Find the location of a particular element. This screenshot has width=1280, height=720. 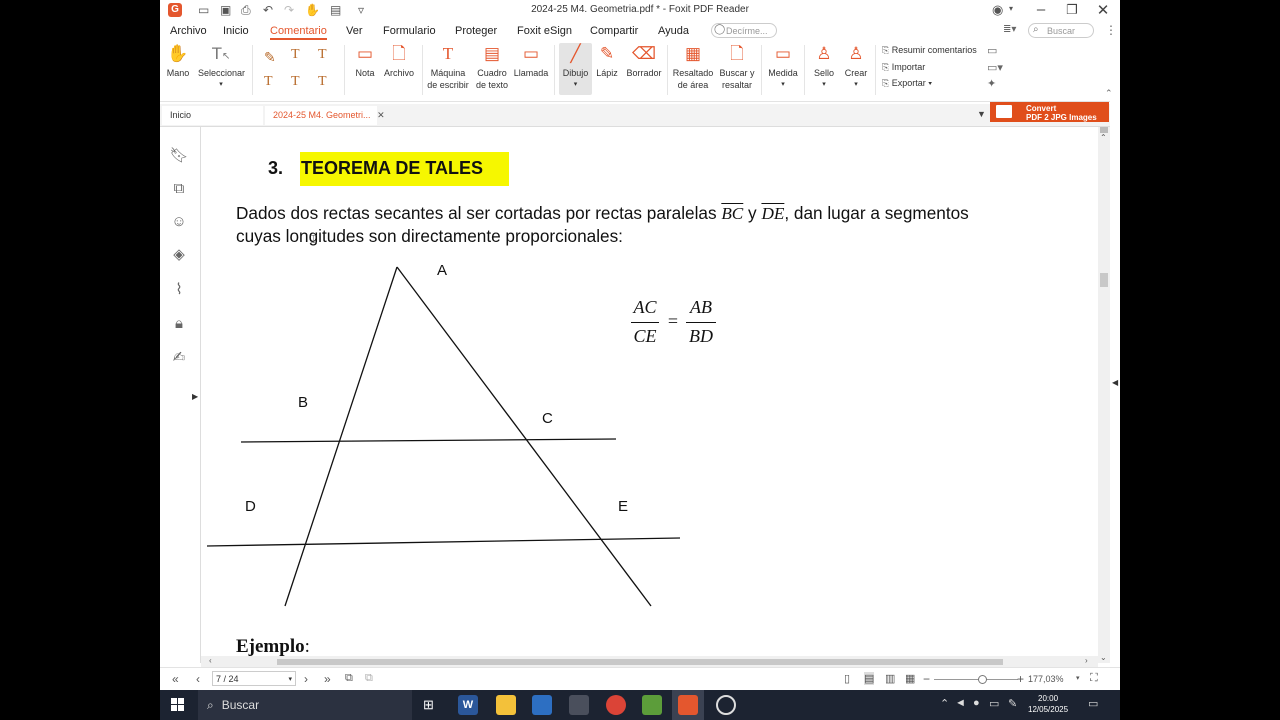

continuous-view-icon: ▤ is located at coordinates (869, 678).